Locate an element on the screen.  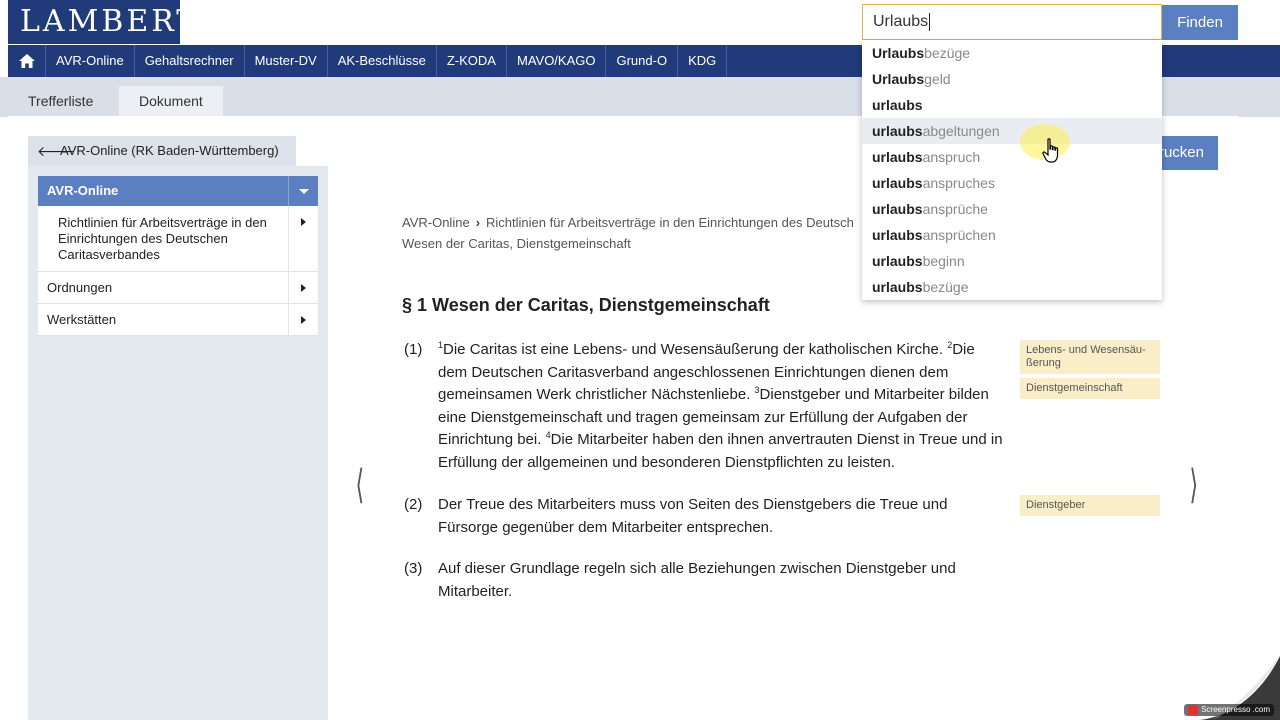
suggestion-item: urlaubsansprüche is located at coordinates (1012, 209).